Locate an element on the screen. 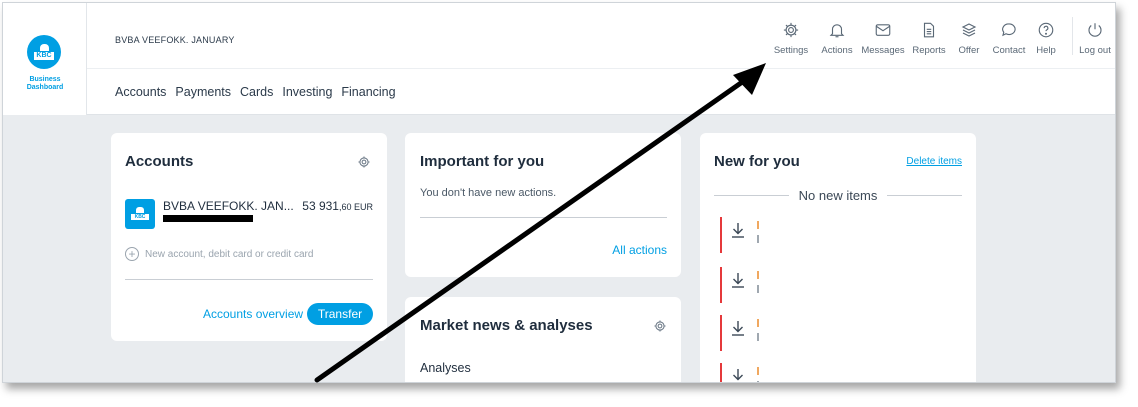 The width and height of the screenshot is (1138, 407). actions-label: Actions is located at coordinates (837, 50).